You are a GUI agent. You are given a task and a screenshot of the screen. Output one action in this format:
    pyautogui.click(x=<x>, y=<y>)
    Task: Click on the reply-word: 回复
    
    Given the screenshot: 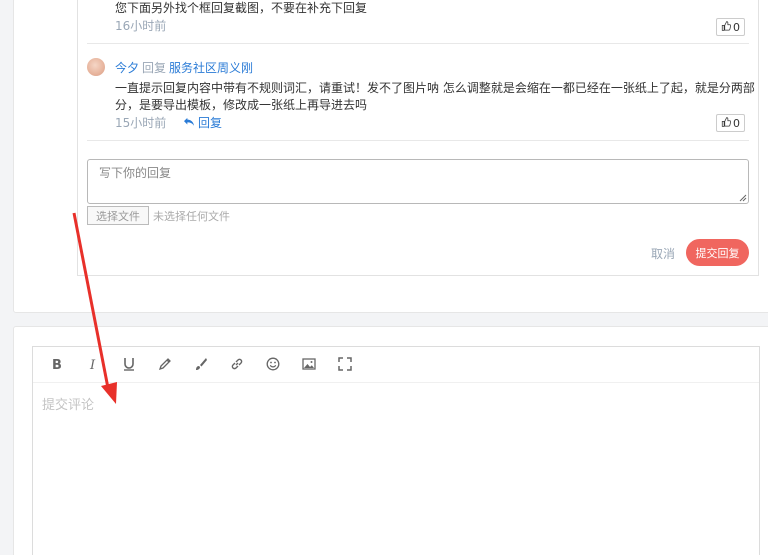 What is the action you would take?
    pyautogui.click(x=154, y=68)
    